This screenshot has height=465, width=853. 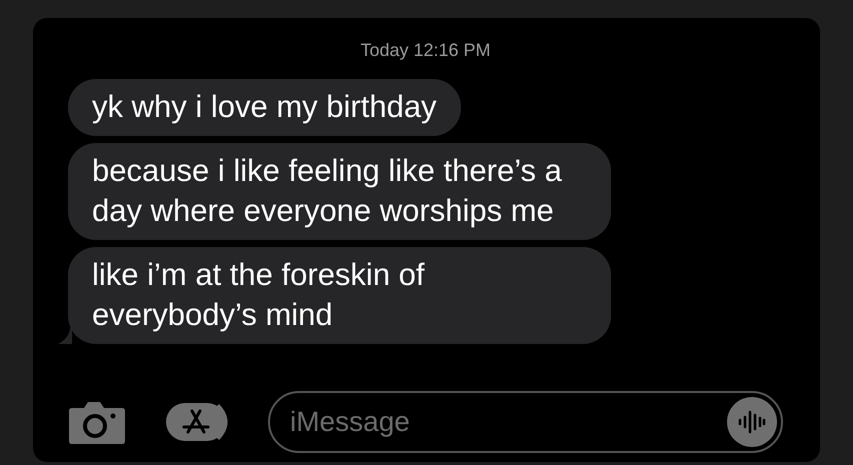 I want to click on audio-wave-icon, so click(x=752, y=422).